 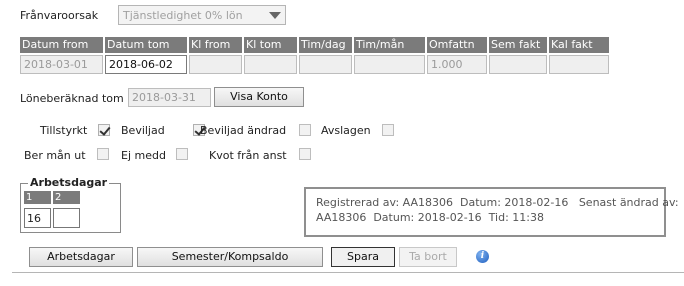 What do you see at coordinates (259, 97) in the screenshot?
I see `visa-konto-button: Visa Konto` at bounding box center [259, 97].